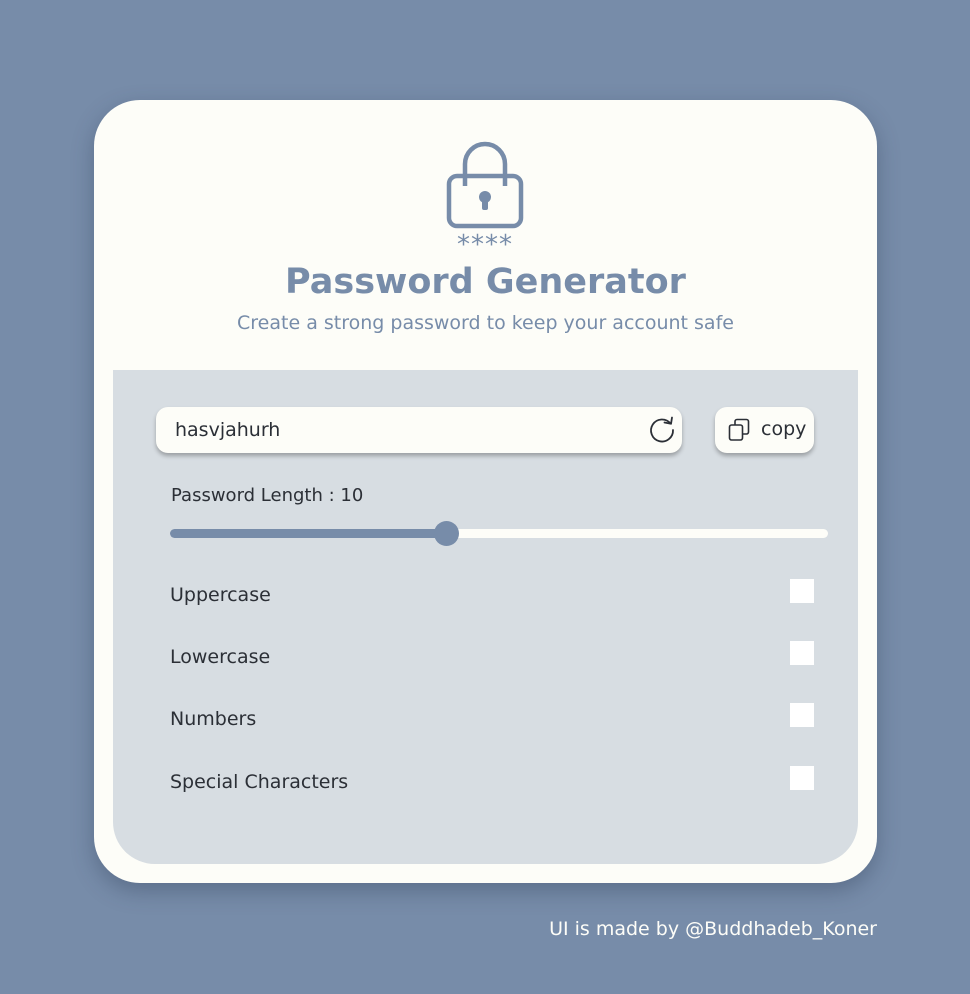  What do you see at coordinates (499, 533) in the screenshot?
I see `length-slider-track` at bounding box center [499, 533].